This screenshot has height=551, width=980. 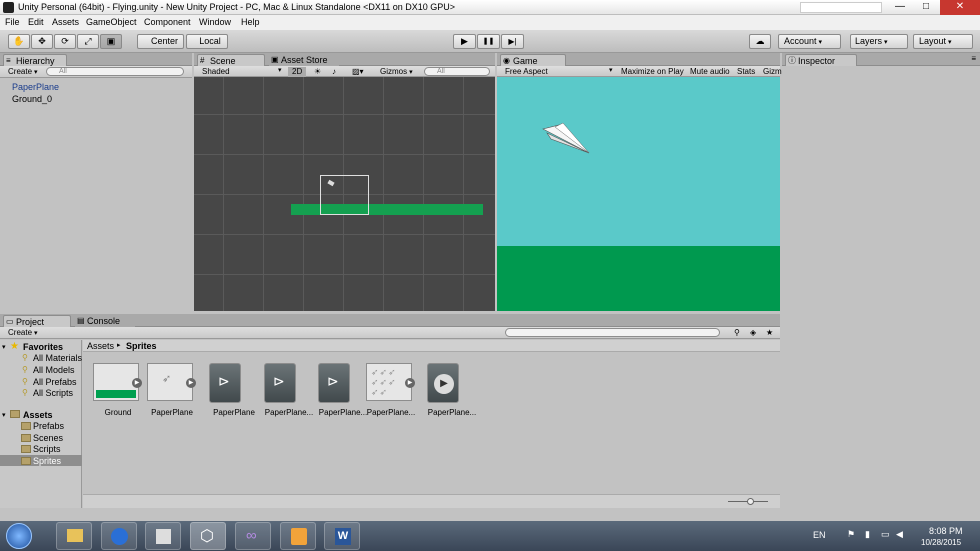 What do you see at coordinates (47, 449) in the screenshot?
I see `folder-scripts: Scripts` at bounding box center [47, 449].